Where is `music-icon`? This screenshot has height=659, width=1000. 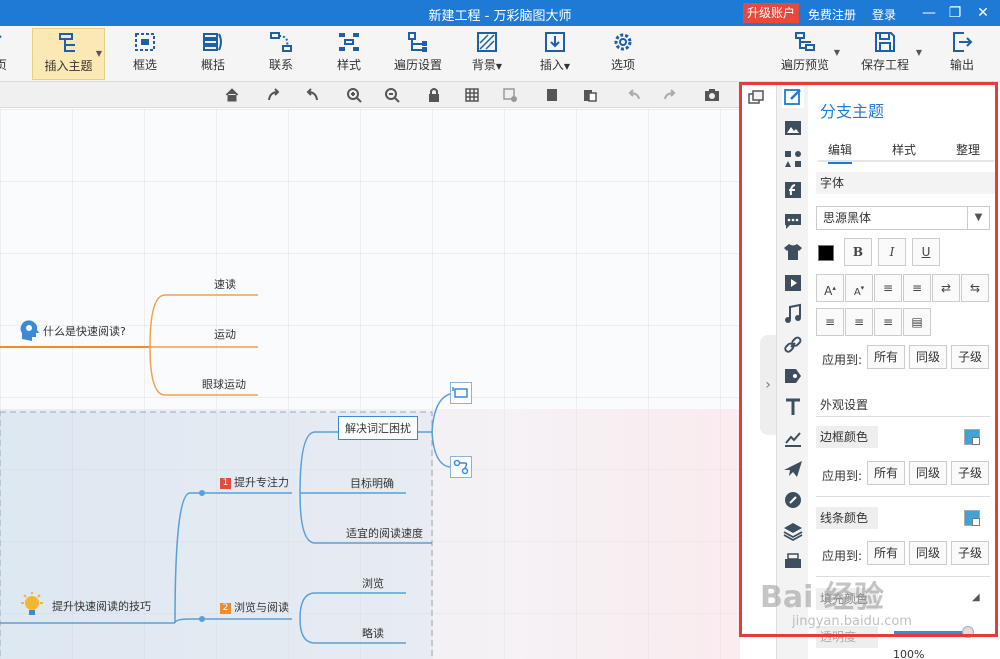
music-icon is located at coordinates (793, 314).